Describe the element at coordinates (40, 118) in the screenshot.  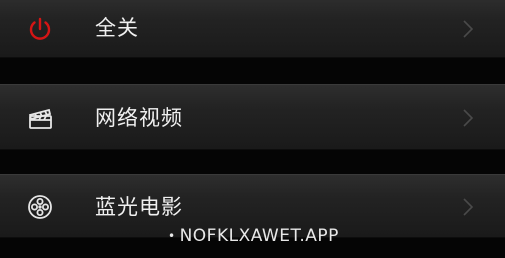
I see `clapperboard-icon` at that location.